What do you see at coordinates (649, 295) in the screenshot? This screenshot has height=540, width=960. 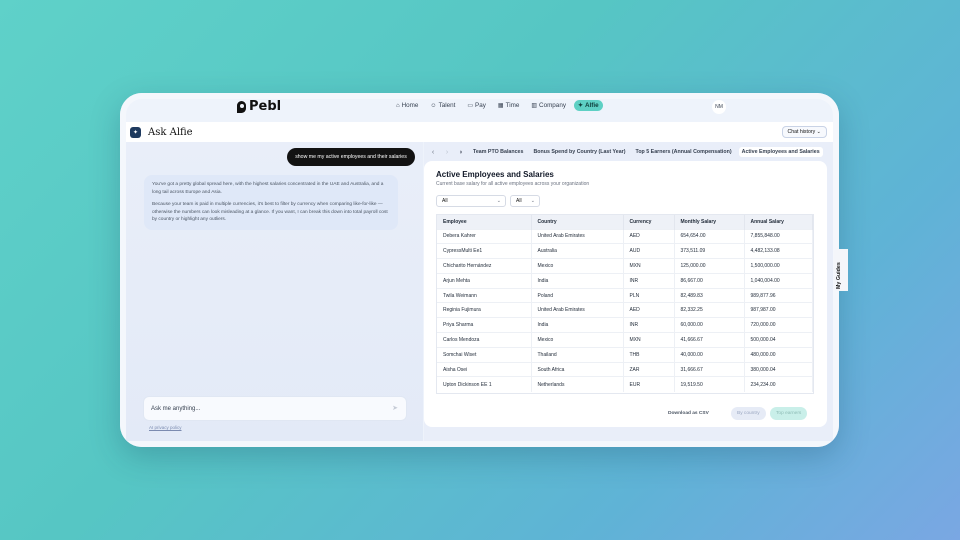 I see `table-cell: PLN` at bounding box center [649, 295].